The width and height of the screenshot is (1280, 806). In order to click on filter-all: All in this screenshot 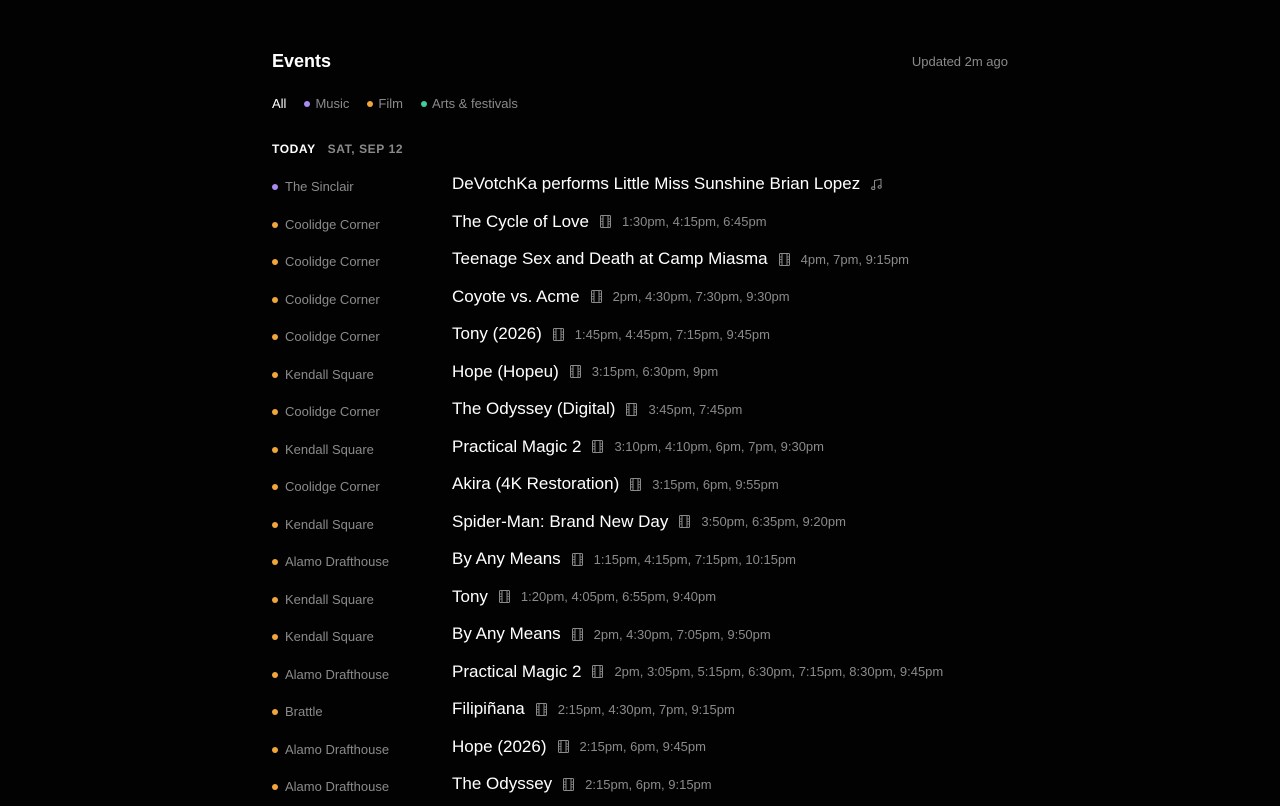, I will do `click(279, 104)`.